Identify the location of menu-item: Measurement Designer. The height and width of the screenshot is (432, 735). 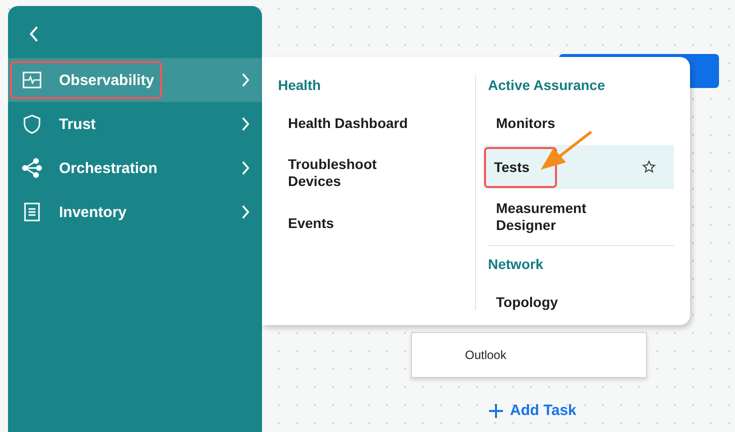
(580, 217).